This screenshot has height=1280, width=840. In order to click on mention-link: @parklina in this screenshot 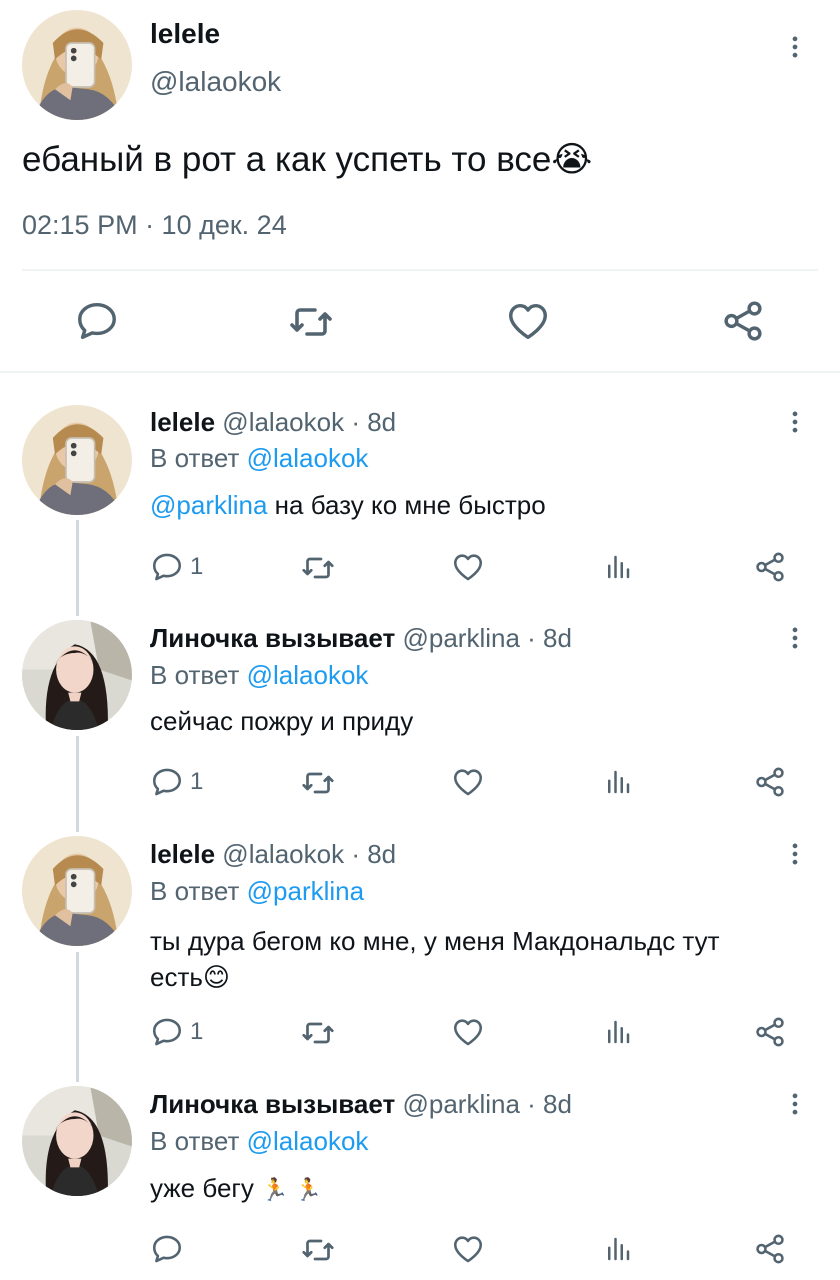, I will do `click(208, 505)`.